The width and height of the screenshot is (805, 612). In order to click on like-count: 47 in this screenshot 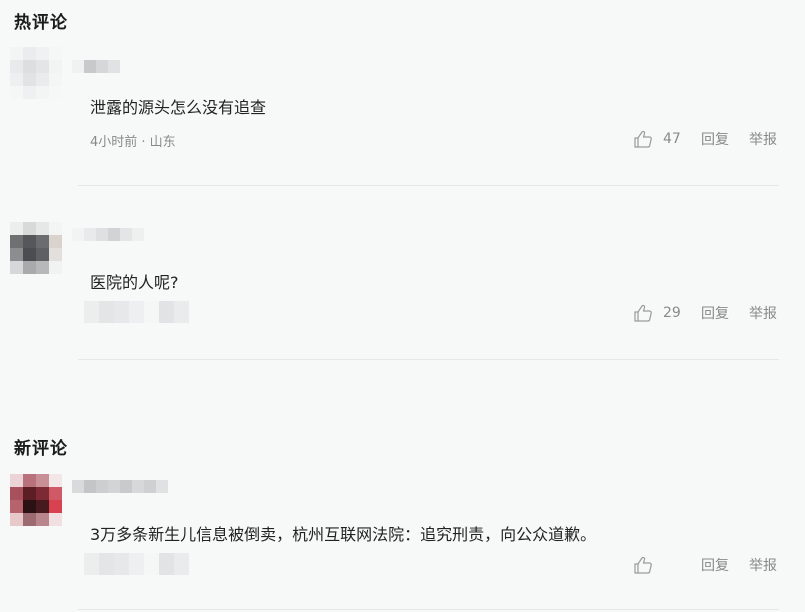, I will do `click(672, 139)`.